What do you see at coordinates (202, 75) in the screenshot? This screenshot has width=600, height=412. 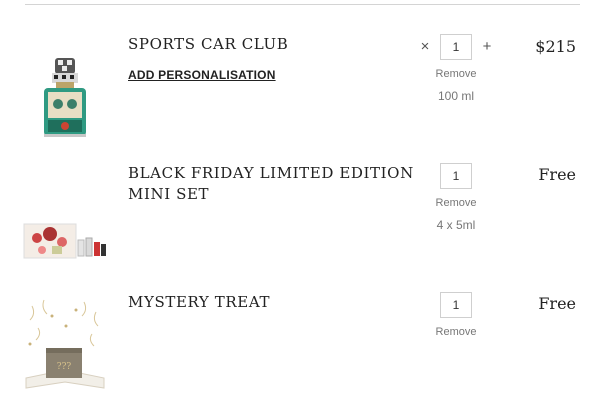 I see `add-personalisation-link: ADD PERSONALISATION` at bounding box center [202, 75].